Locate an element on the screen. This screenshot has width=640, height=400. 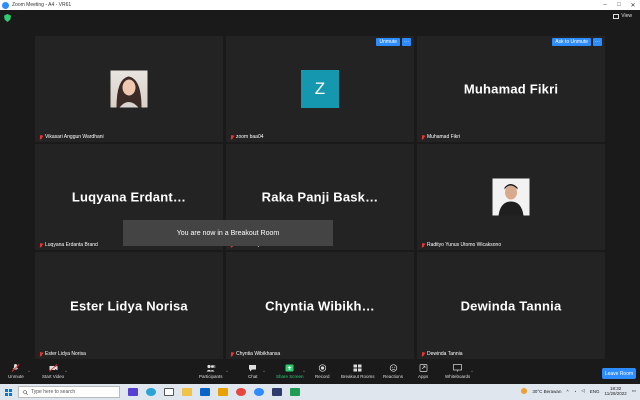
unmute-button: Unmute is located at coordinates (16, 371).